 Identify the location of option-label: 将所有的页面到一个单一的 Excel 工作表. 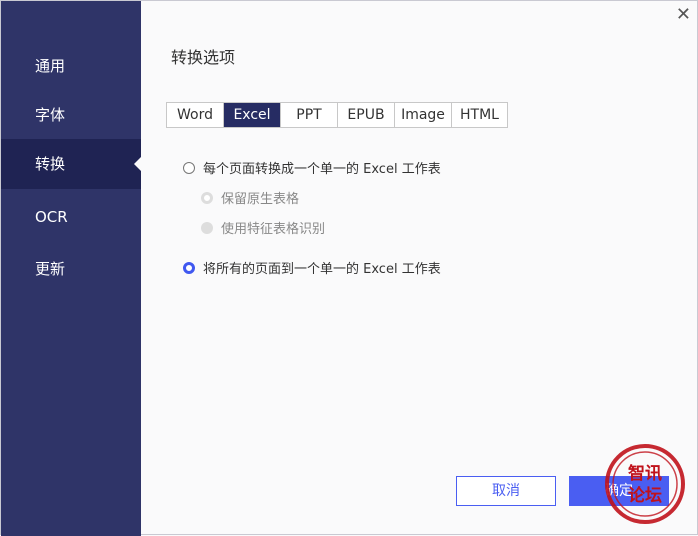
(322, 269).